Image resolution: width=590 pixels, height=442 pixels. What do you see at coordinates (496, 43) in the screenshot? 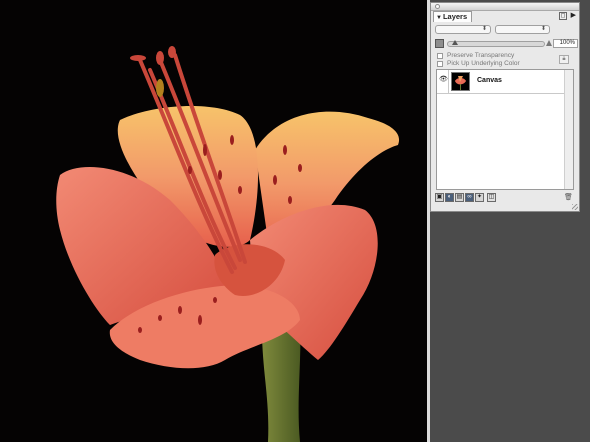
I see `opacity-slider` at bounding box center [496, 43].